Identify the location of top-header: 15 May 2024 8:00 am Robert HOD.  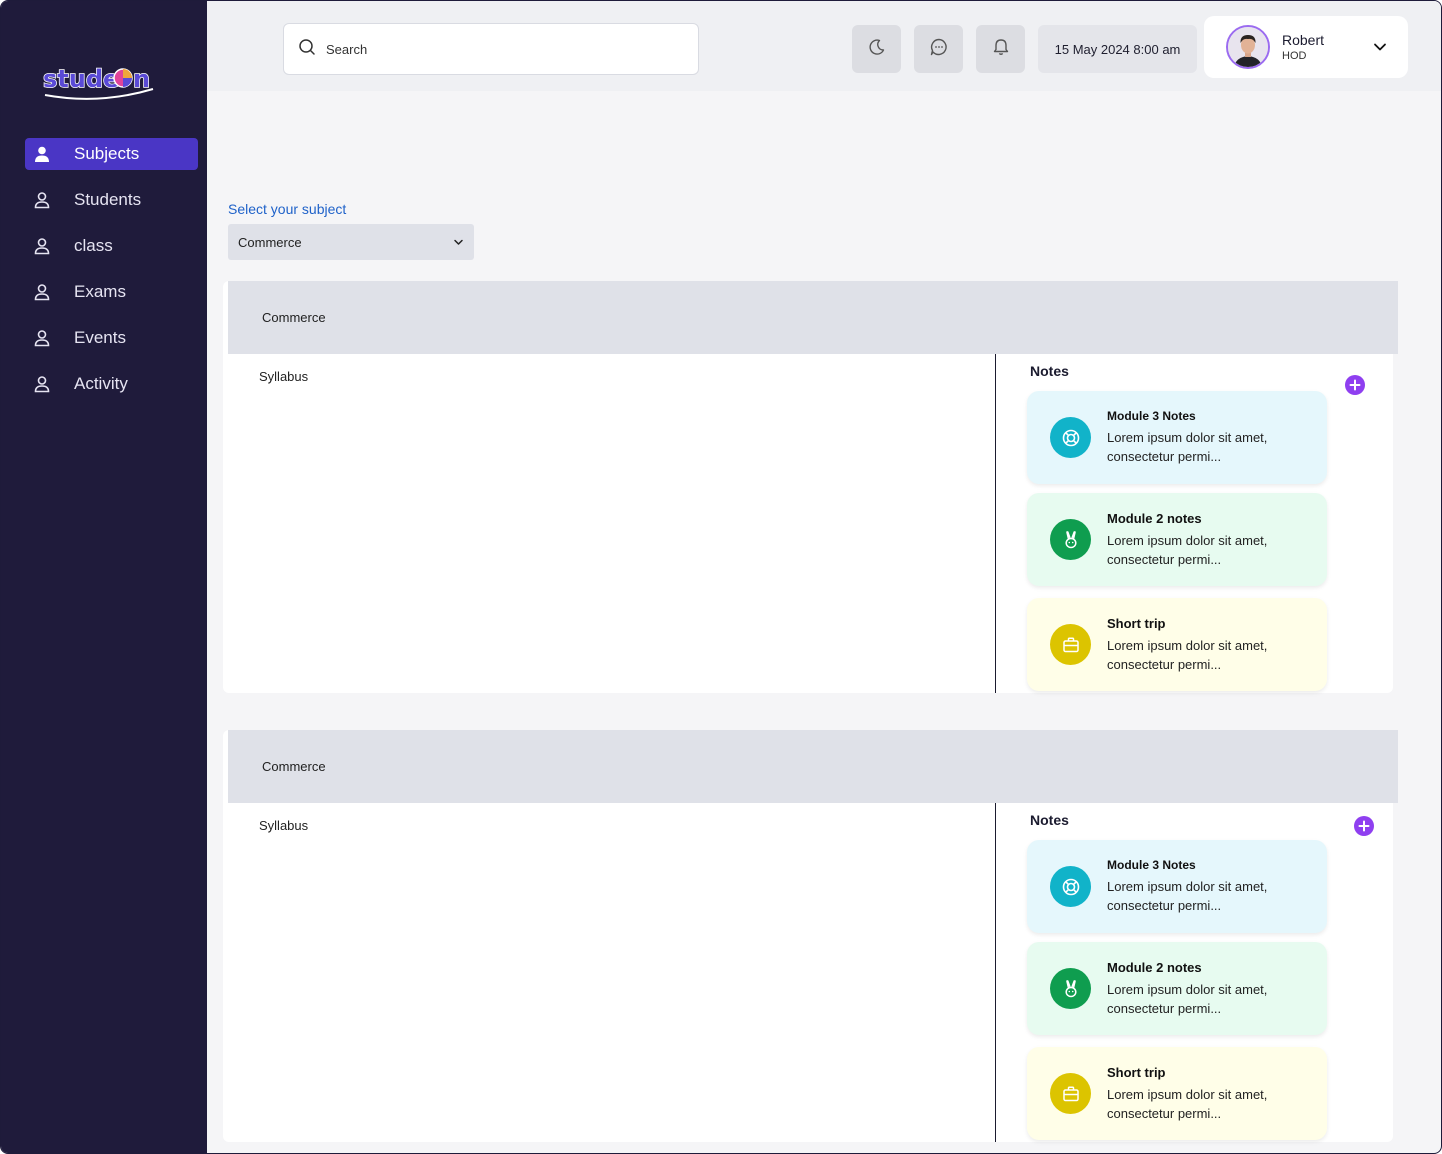
(824, 46).